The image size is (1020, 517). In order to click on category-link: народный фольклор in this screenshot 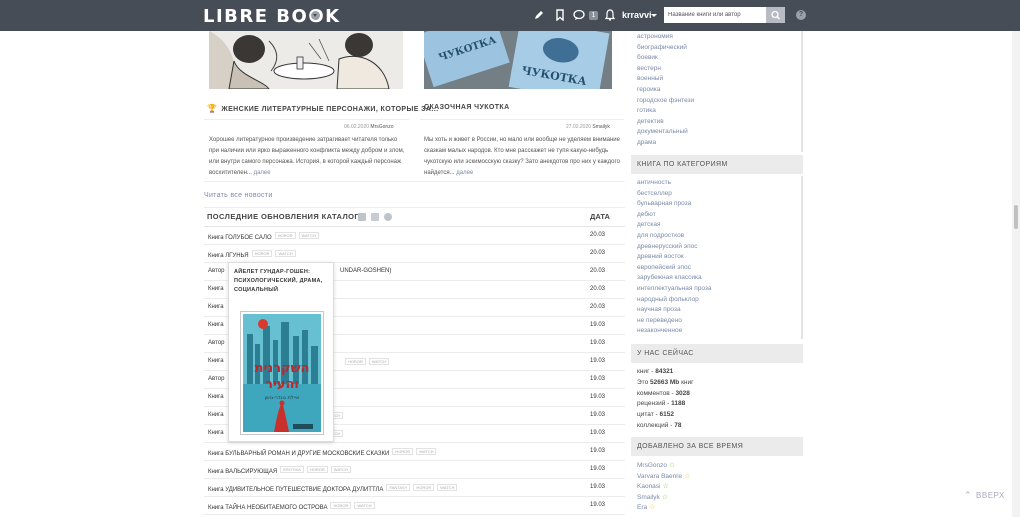, I will do `click(668, 299)`.